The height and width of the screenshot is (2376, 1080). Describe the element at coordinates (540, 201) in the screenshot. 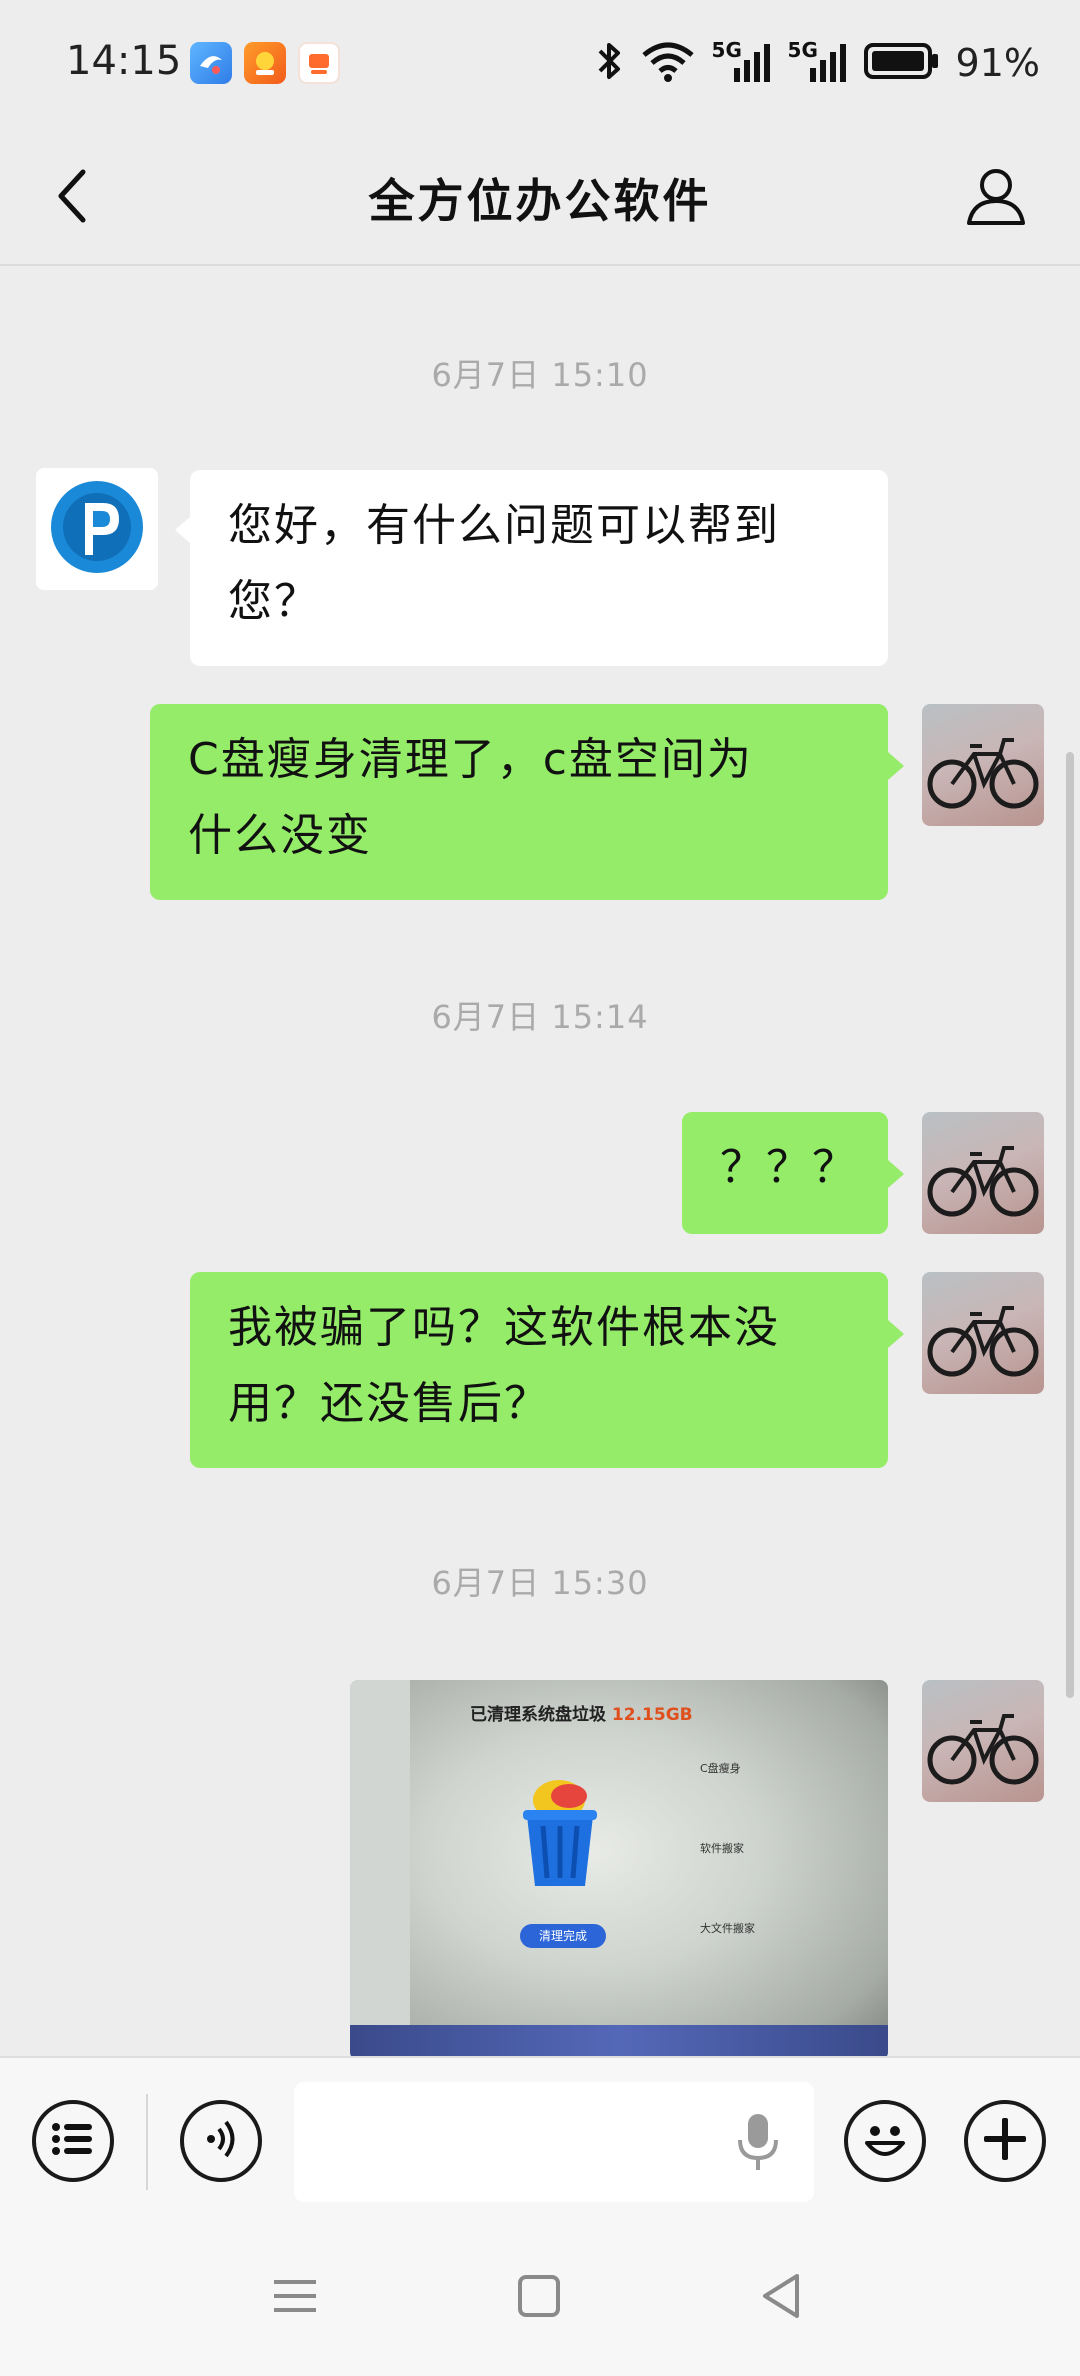

I see `page-title: 全方位办公软件` at that location.